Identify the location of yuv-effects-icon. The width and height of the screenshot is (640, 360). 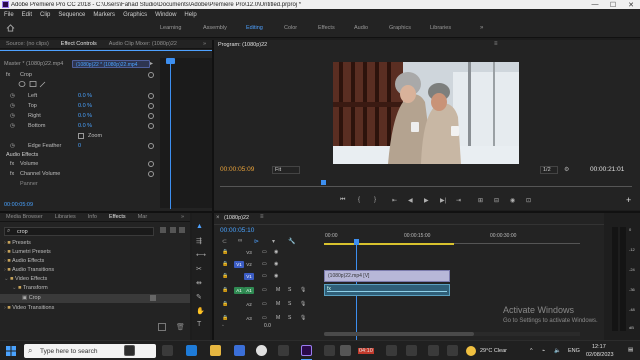
(182, 230).